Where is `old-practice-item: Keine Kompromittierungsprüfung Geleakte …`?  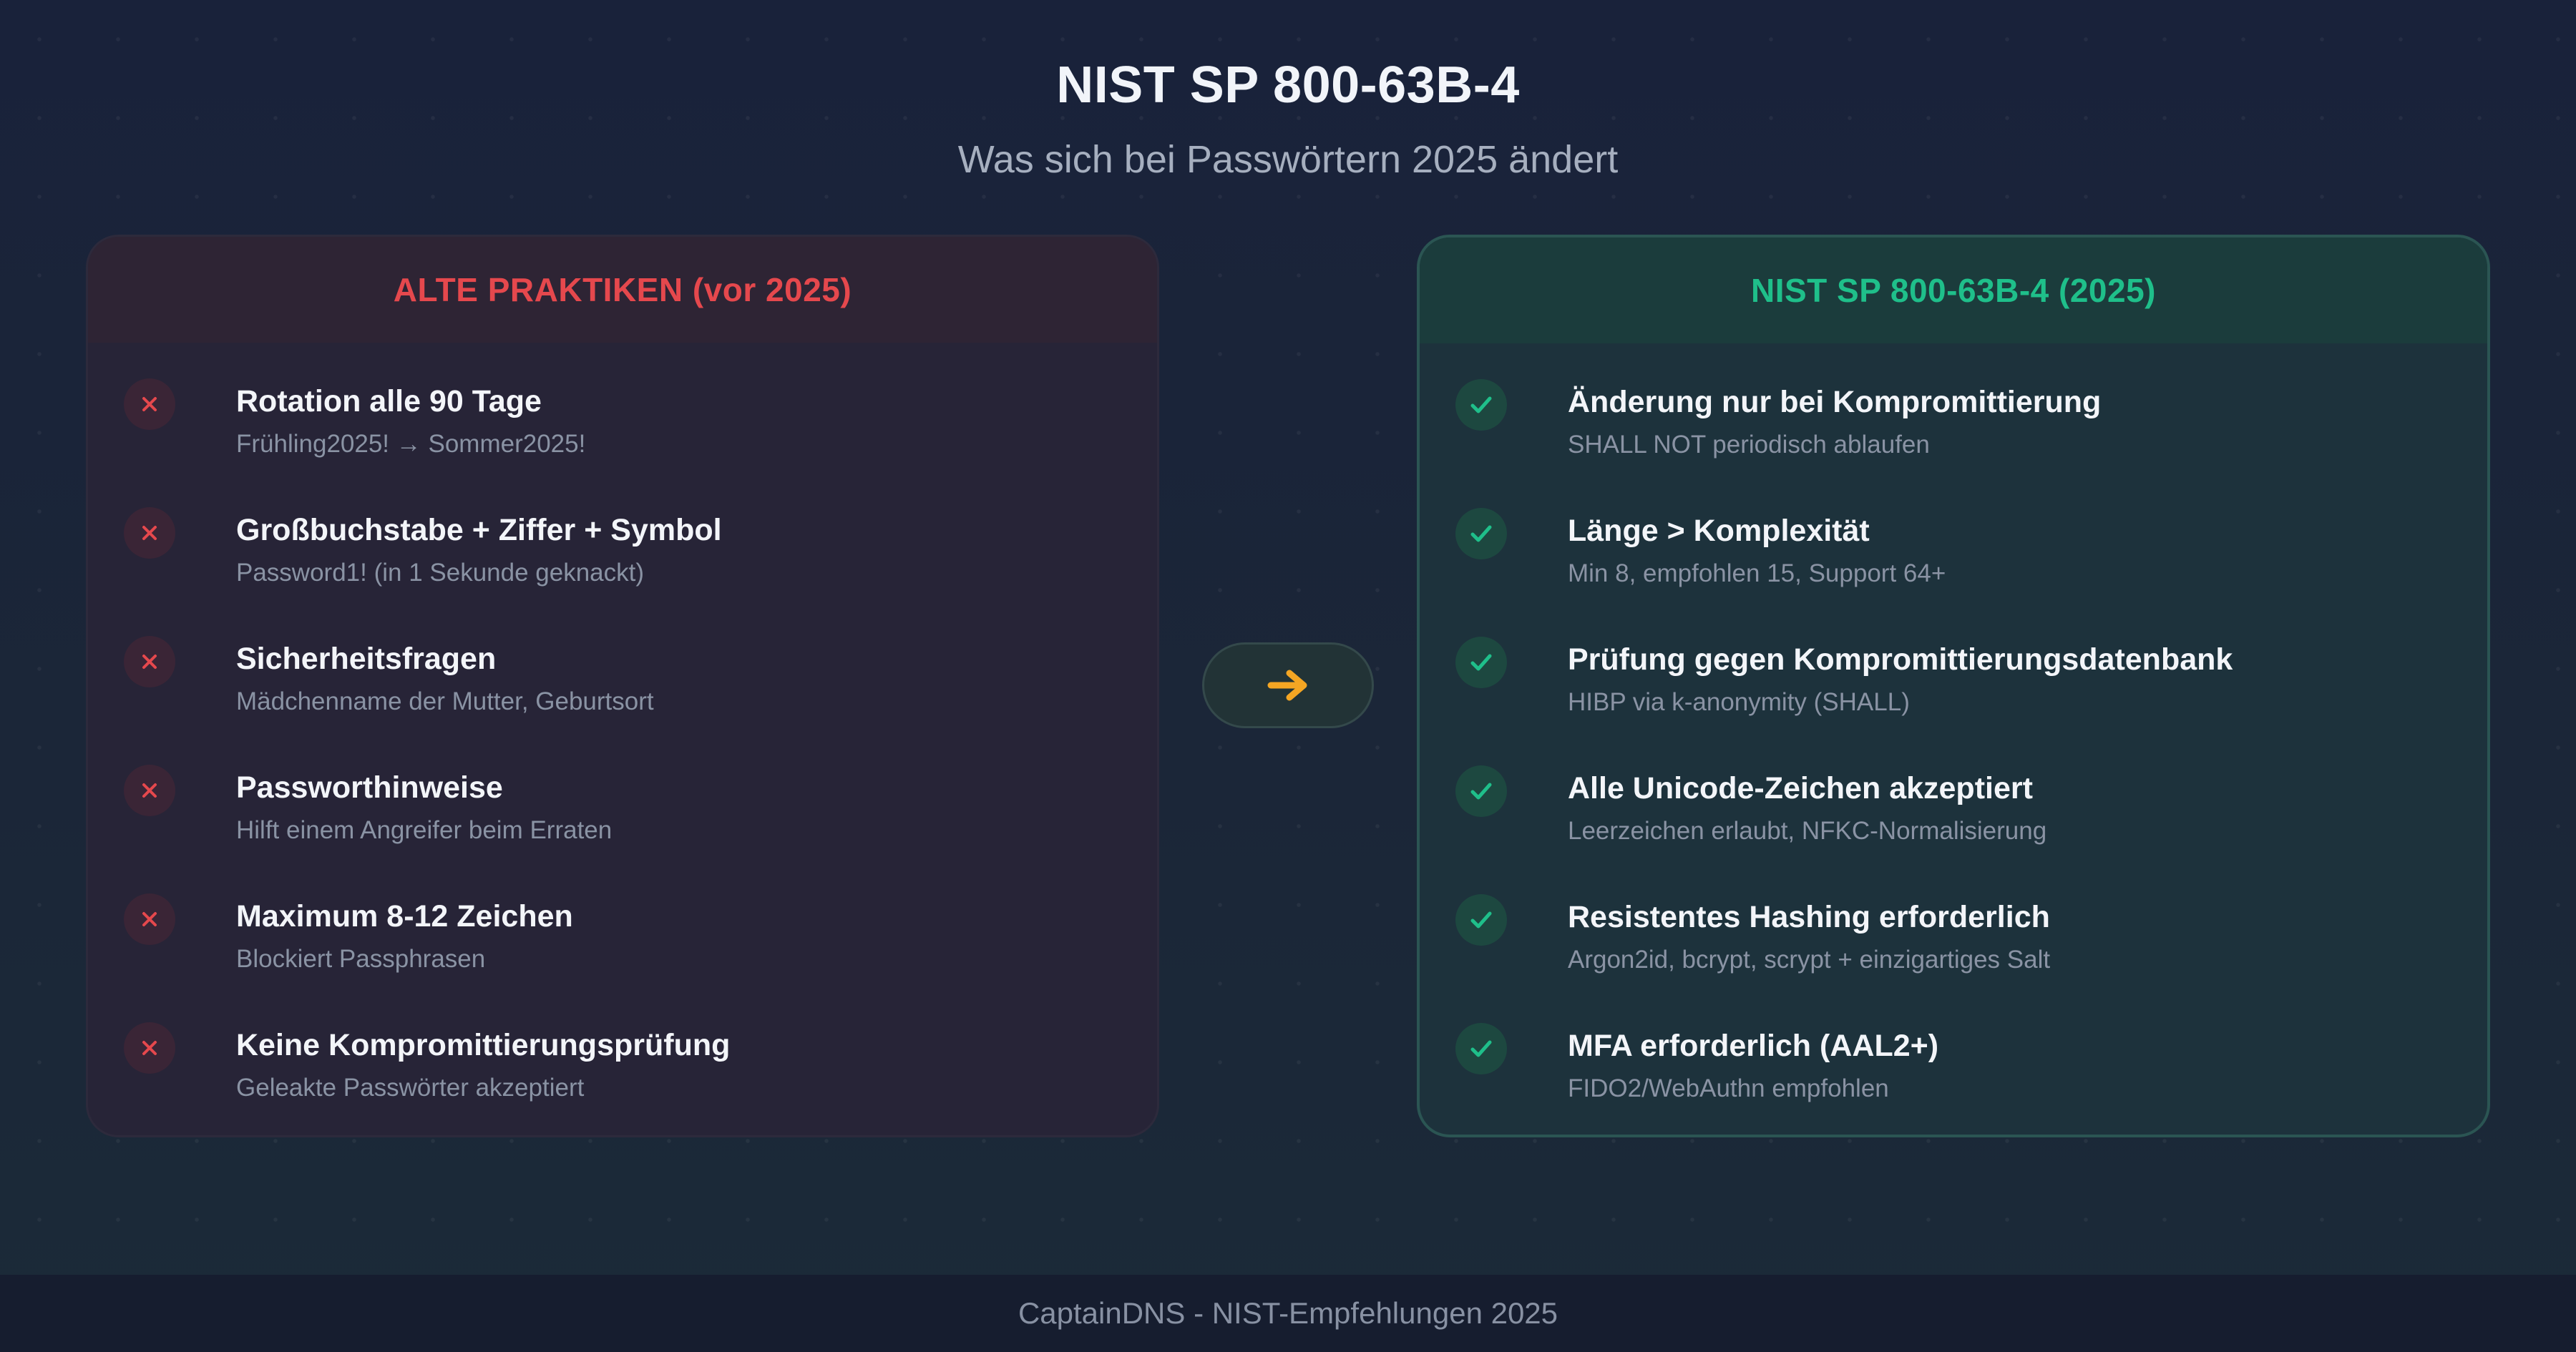
old-practice-item: Keine Kompromittierungsprüfung Geleakte … is located at coordinates (626, 1078).